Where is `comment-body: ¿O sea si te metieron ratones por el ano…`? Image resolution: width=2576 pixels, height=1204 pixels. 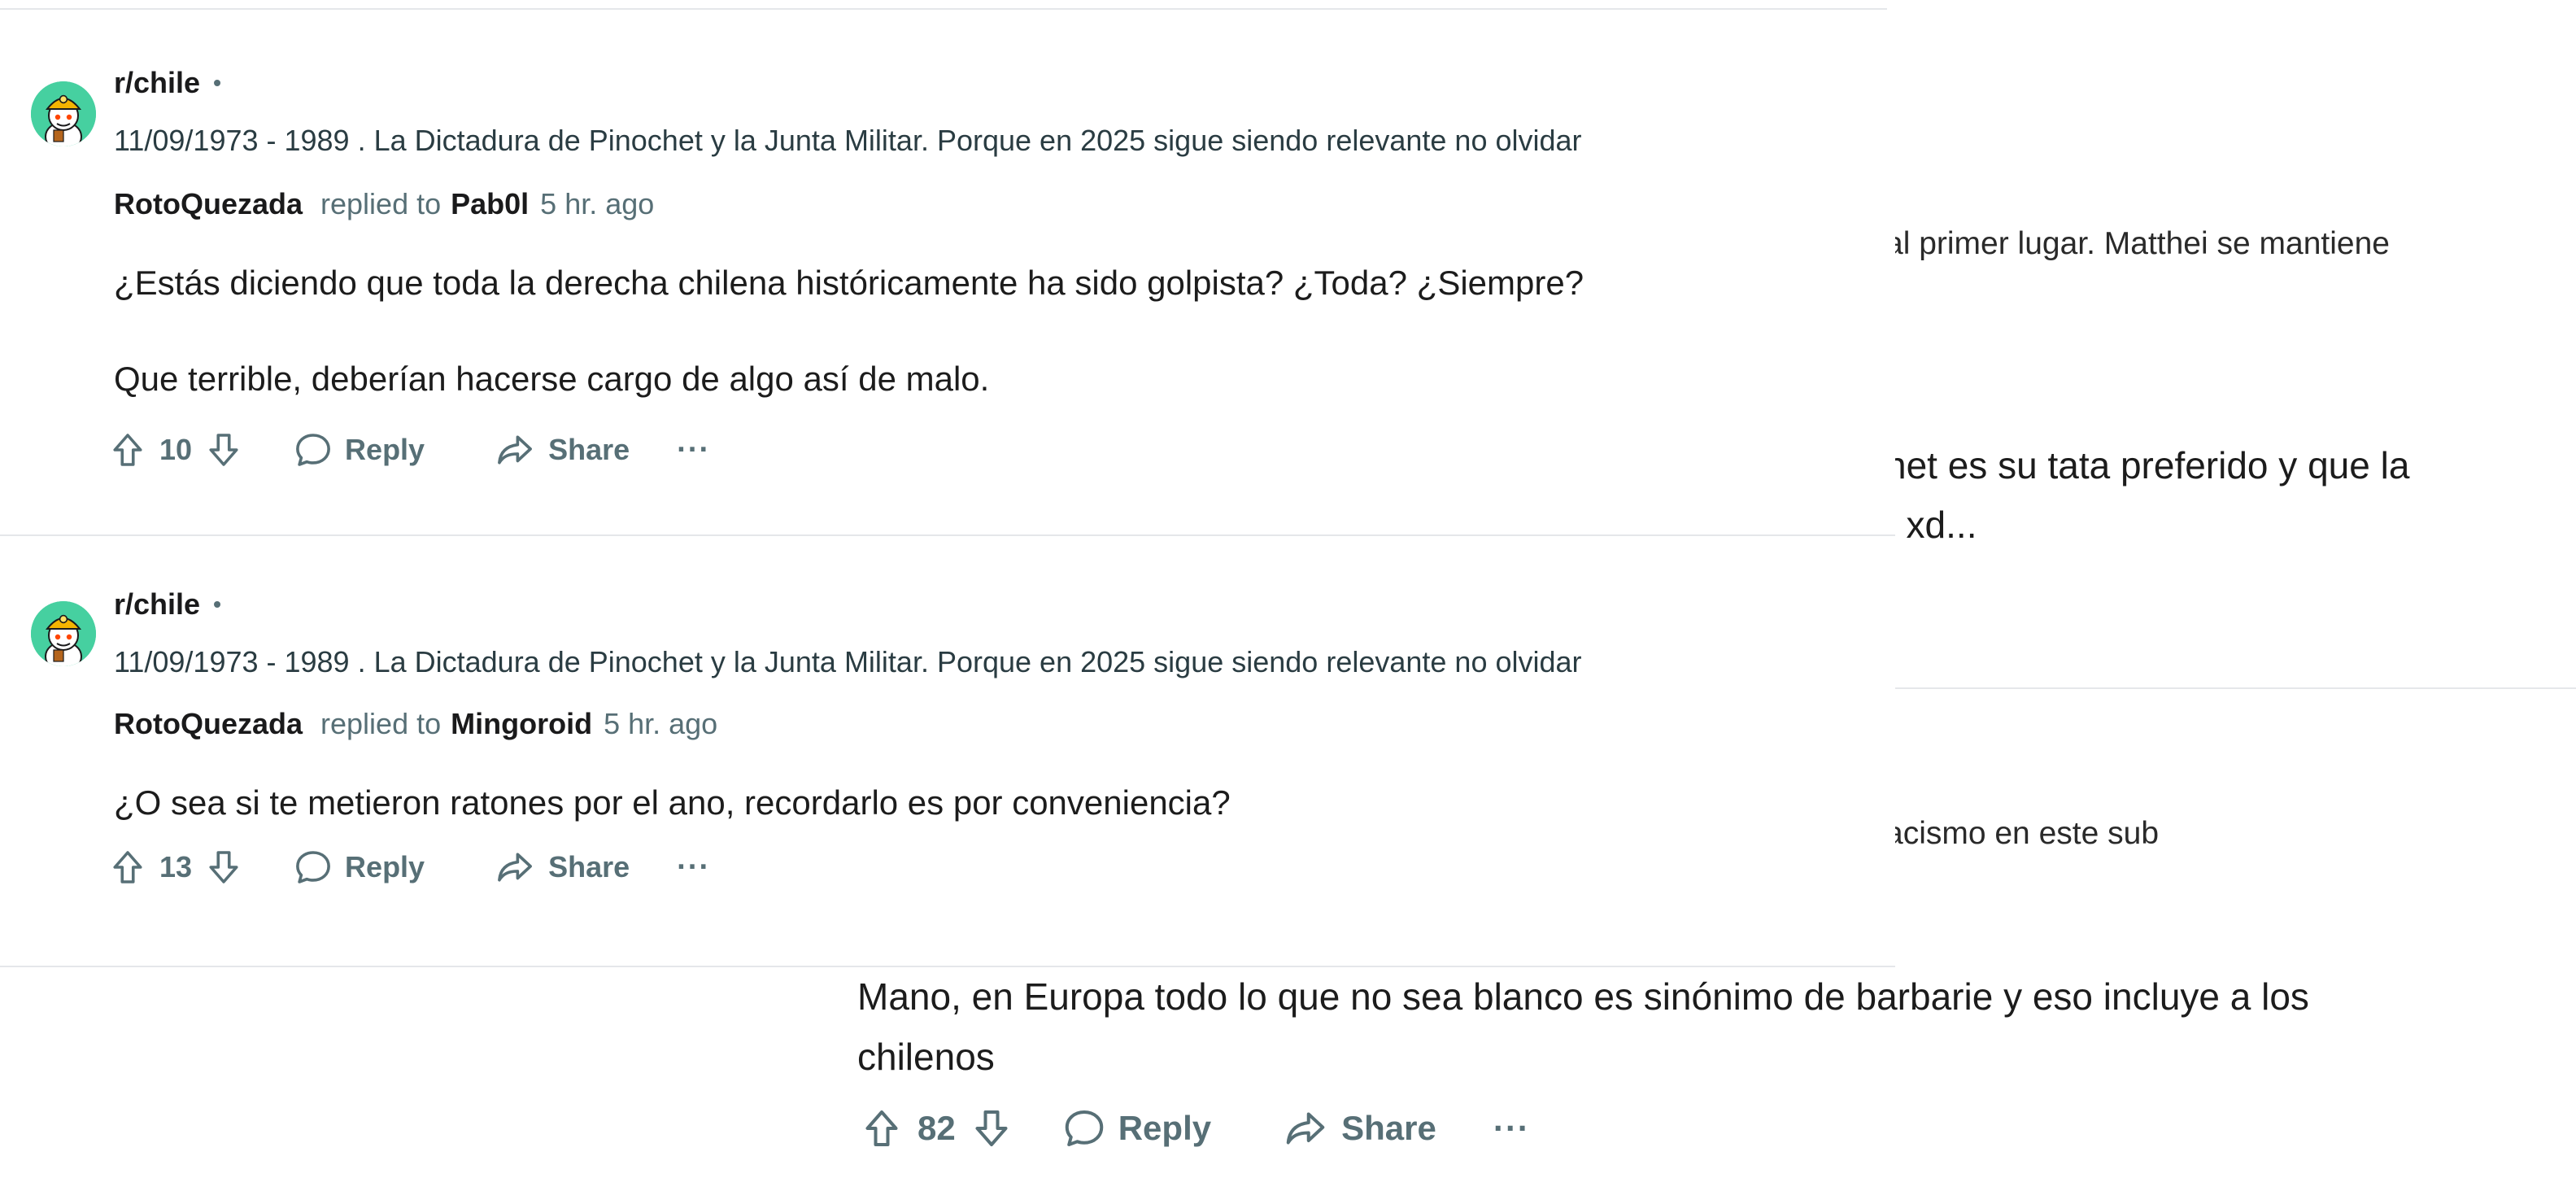
comment-body: ¿O sea si te metieron ratones por el ano… is located at coordinates (672, 803).